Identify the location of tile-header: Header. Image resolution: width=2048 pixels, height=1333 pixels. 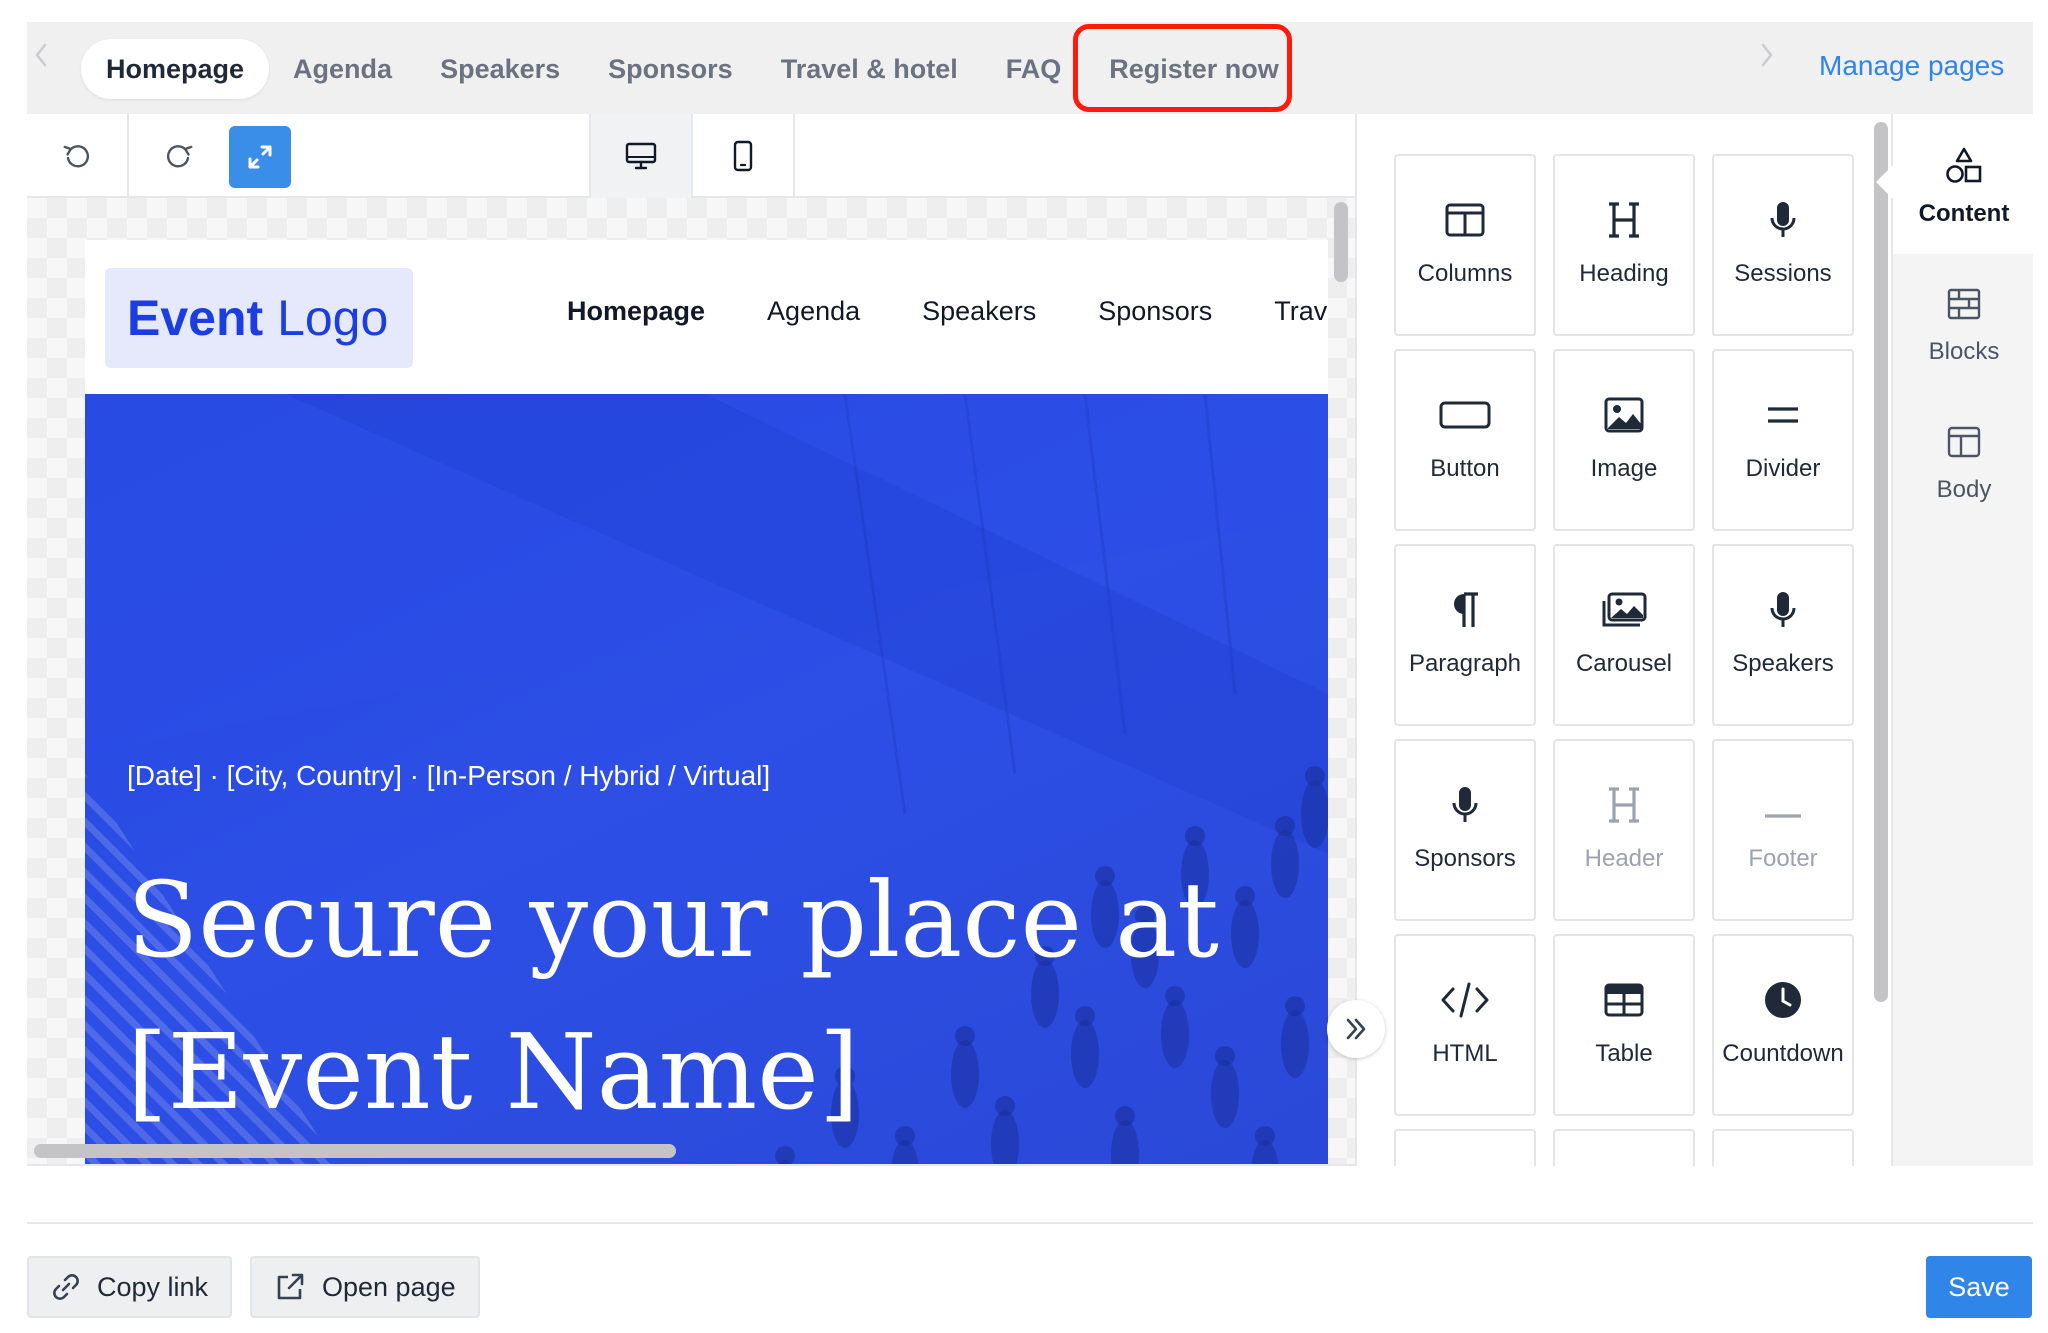
(1624, 830).